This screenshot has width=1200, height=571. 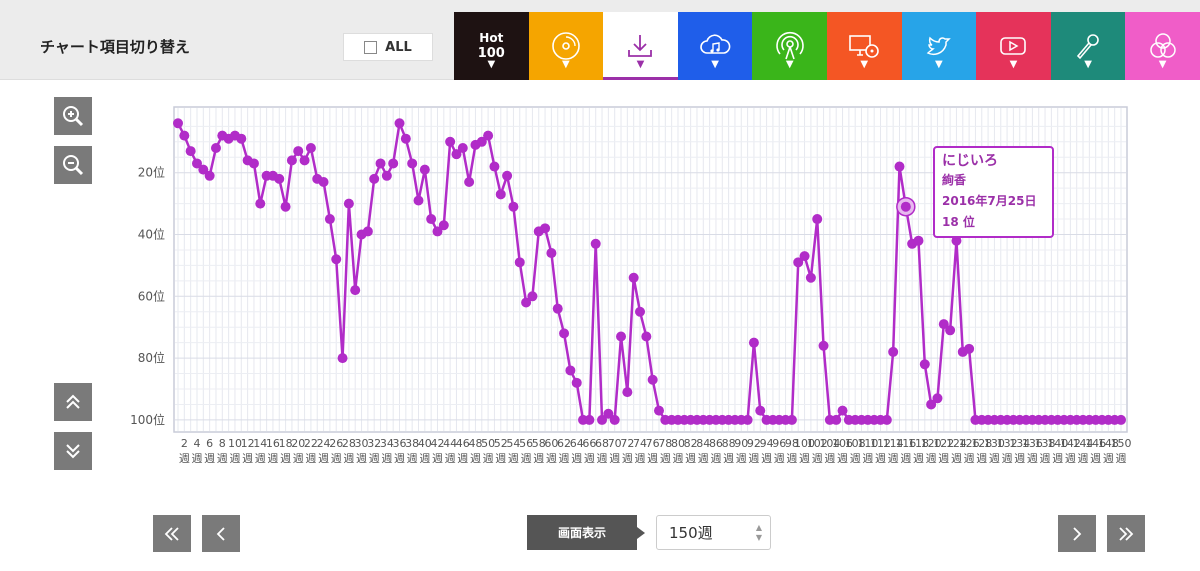 What do you see at coordinates (789, 46) in the screenshot?
I see `tab-radio: ▼` at bounding box center [789, 46].